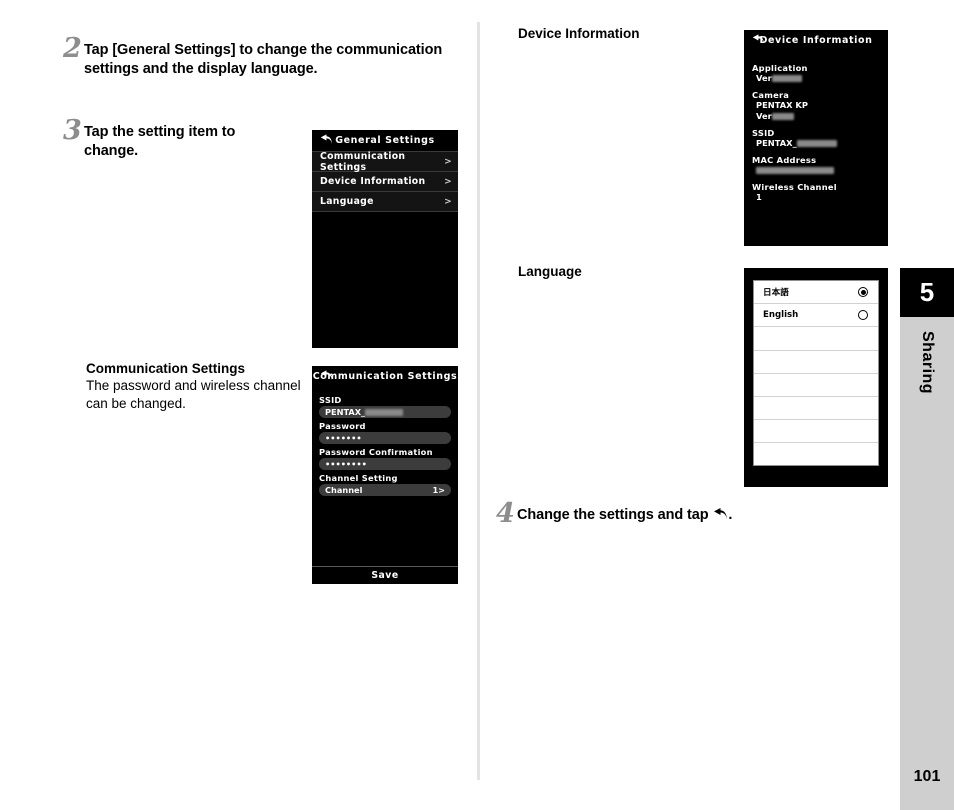  What do you see at coordinates (505, 513) in the screenshot?
I see `step-4-number: 4` at bounding box center [505, 513].